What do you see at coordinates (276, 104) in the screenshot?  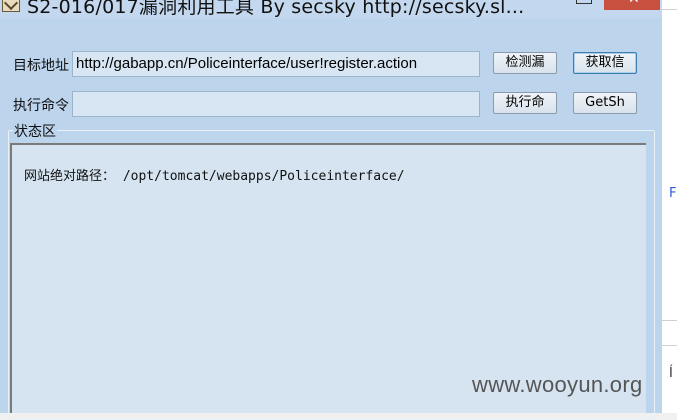 I see `command-input` at bounding box center [276, 104].